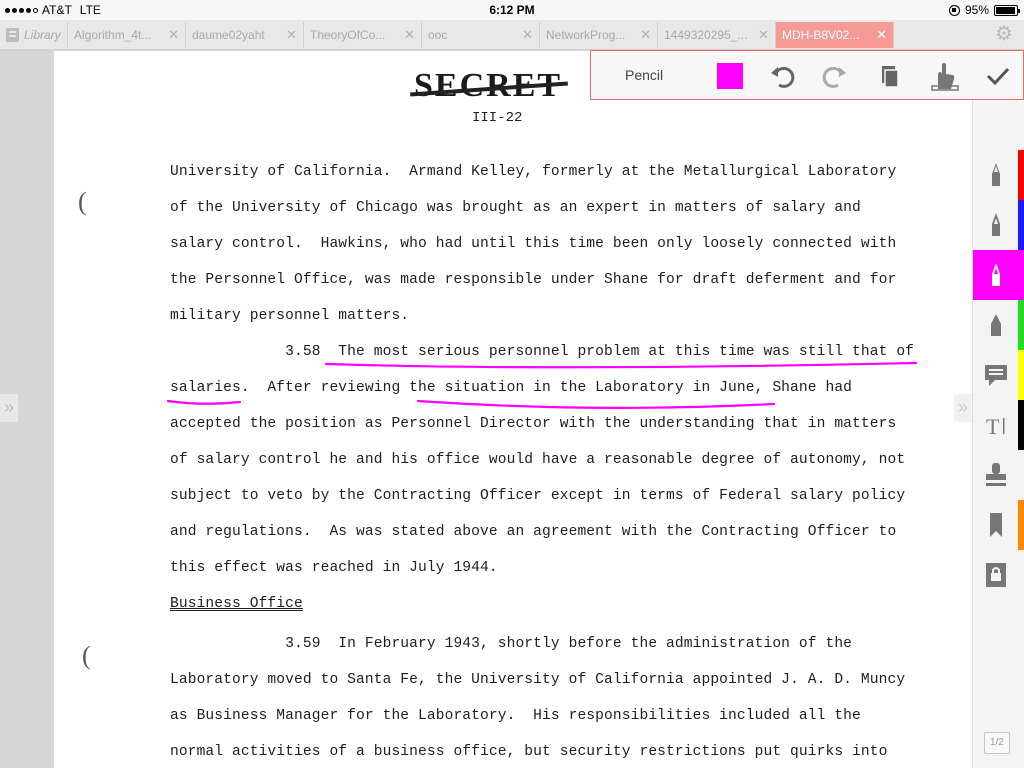 This screenshot has width=1024, height=768. What do you see at coordinates (954, 10) in the screenshot?
I see `rotation-lock-icon` at bounding box center [954, 10].